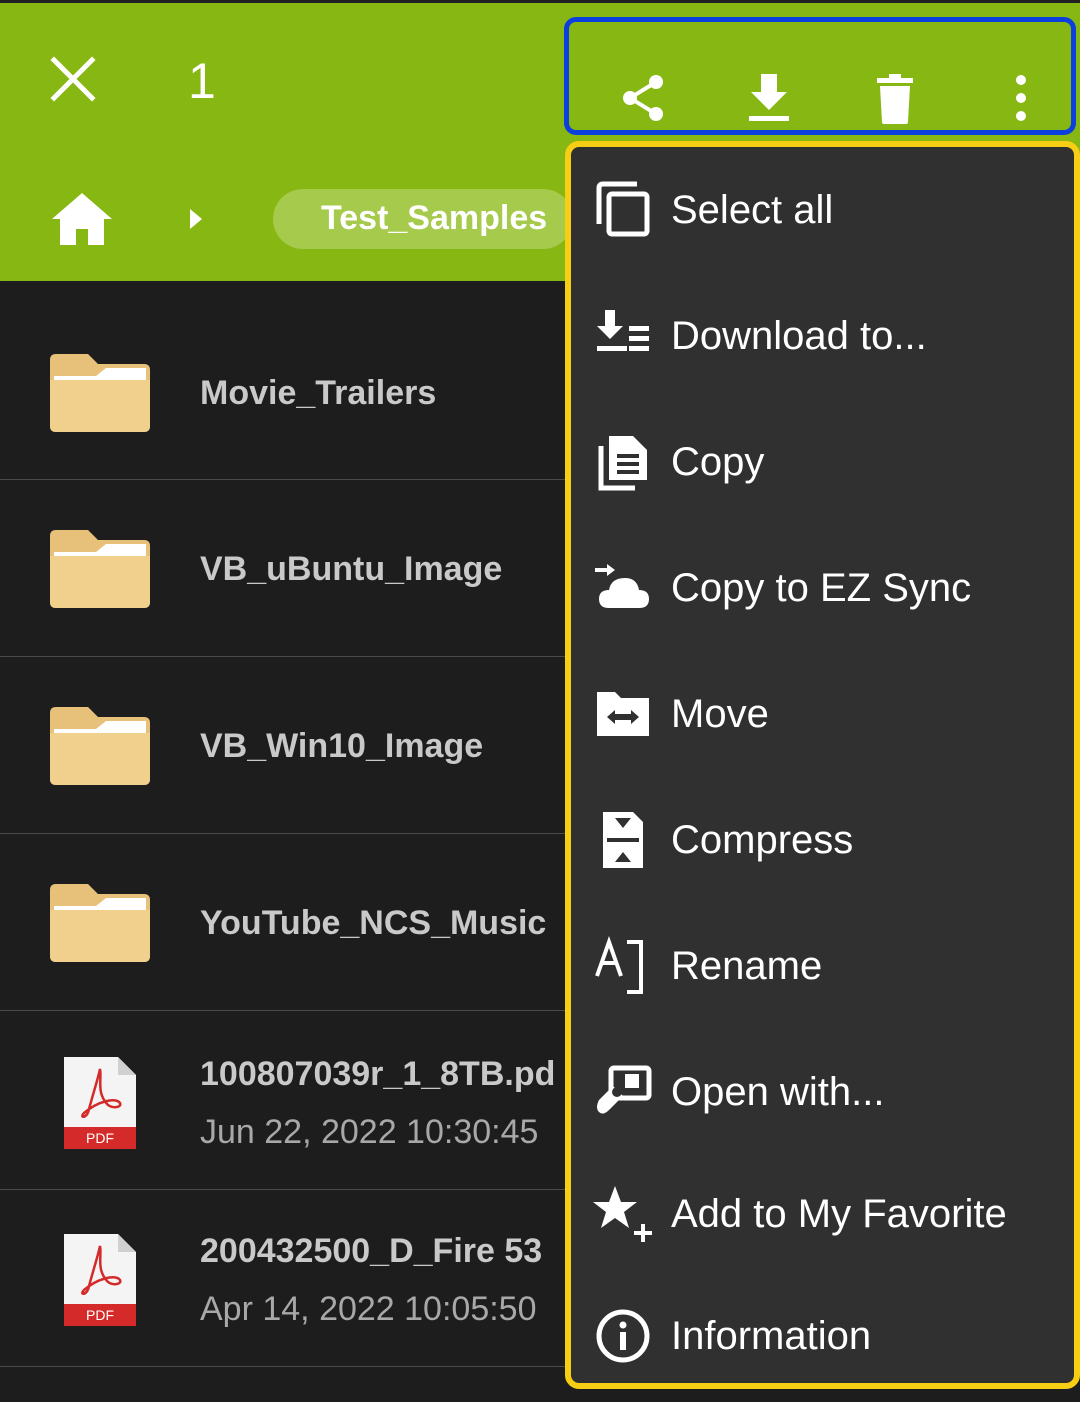 This screenshot has height=1402, width=1080. I want to click on more-vert-icon, so click(1021, 98).